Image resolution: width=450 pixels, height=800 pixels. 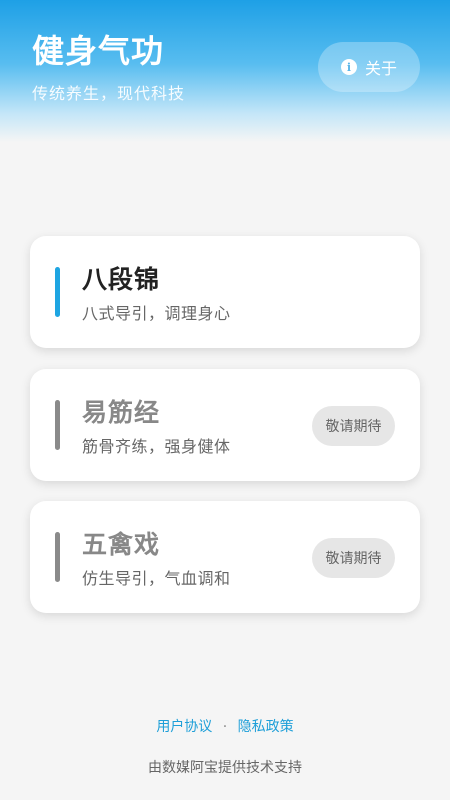 What do you see at coordinates (121, 279) in the screenshot?
I see `card-title: 八段锦` at bounding box center [121, 279].